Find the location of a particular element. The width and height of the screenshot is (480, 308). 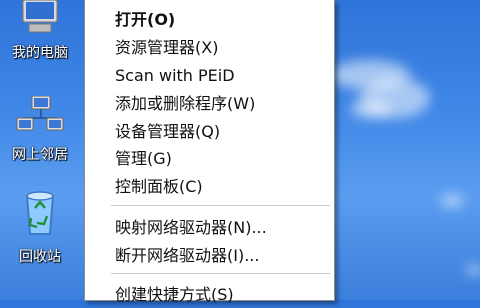

desktop-icon-label: 回收站 is located at coordinates (40, 257).